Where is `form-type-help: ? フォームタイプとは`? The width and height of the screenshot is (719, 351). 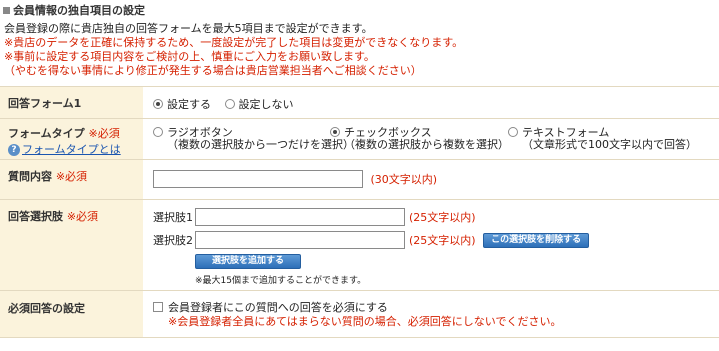 form-type-help: ? フォームタイプとは is located at coordinates (75, 150).